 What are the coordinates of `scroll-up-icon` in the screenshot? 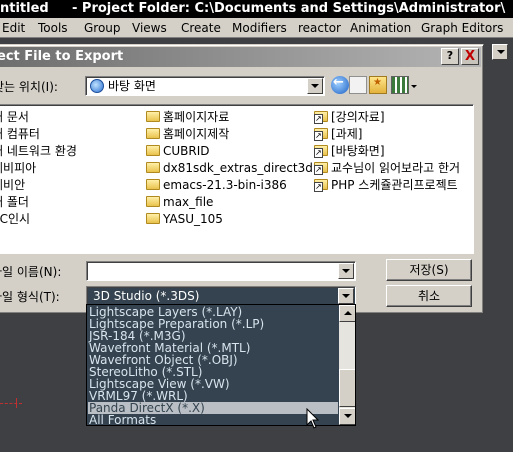 It's located at (347, 313).